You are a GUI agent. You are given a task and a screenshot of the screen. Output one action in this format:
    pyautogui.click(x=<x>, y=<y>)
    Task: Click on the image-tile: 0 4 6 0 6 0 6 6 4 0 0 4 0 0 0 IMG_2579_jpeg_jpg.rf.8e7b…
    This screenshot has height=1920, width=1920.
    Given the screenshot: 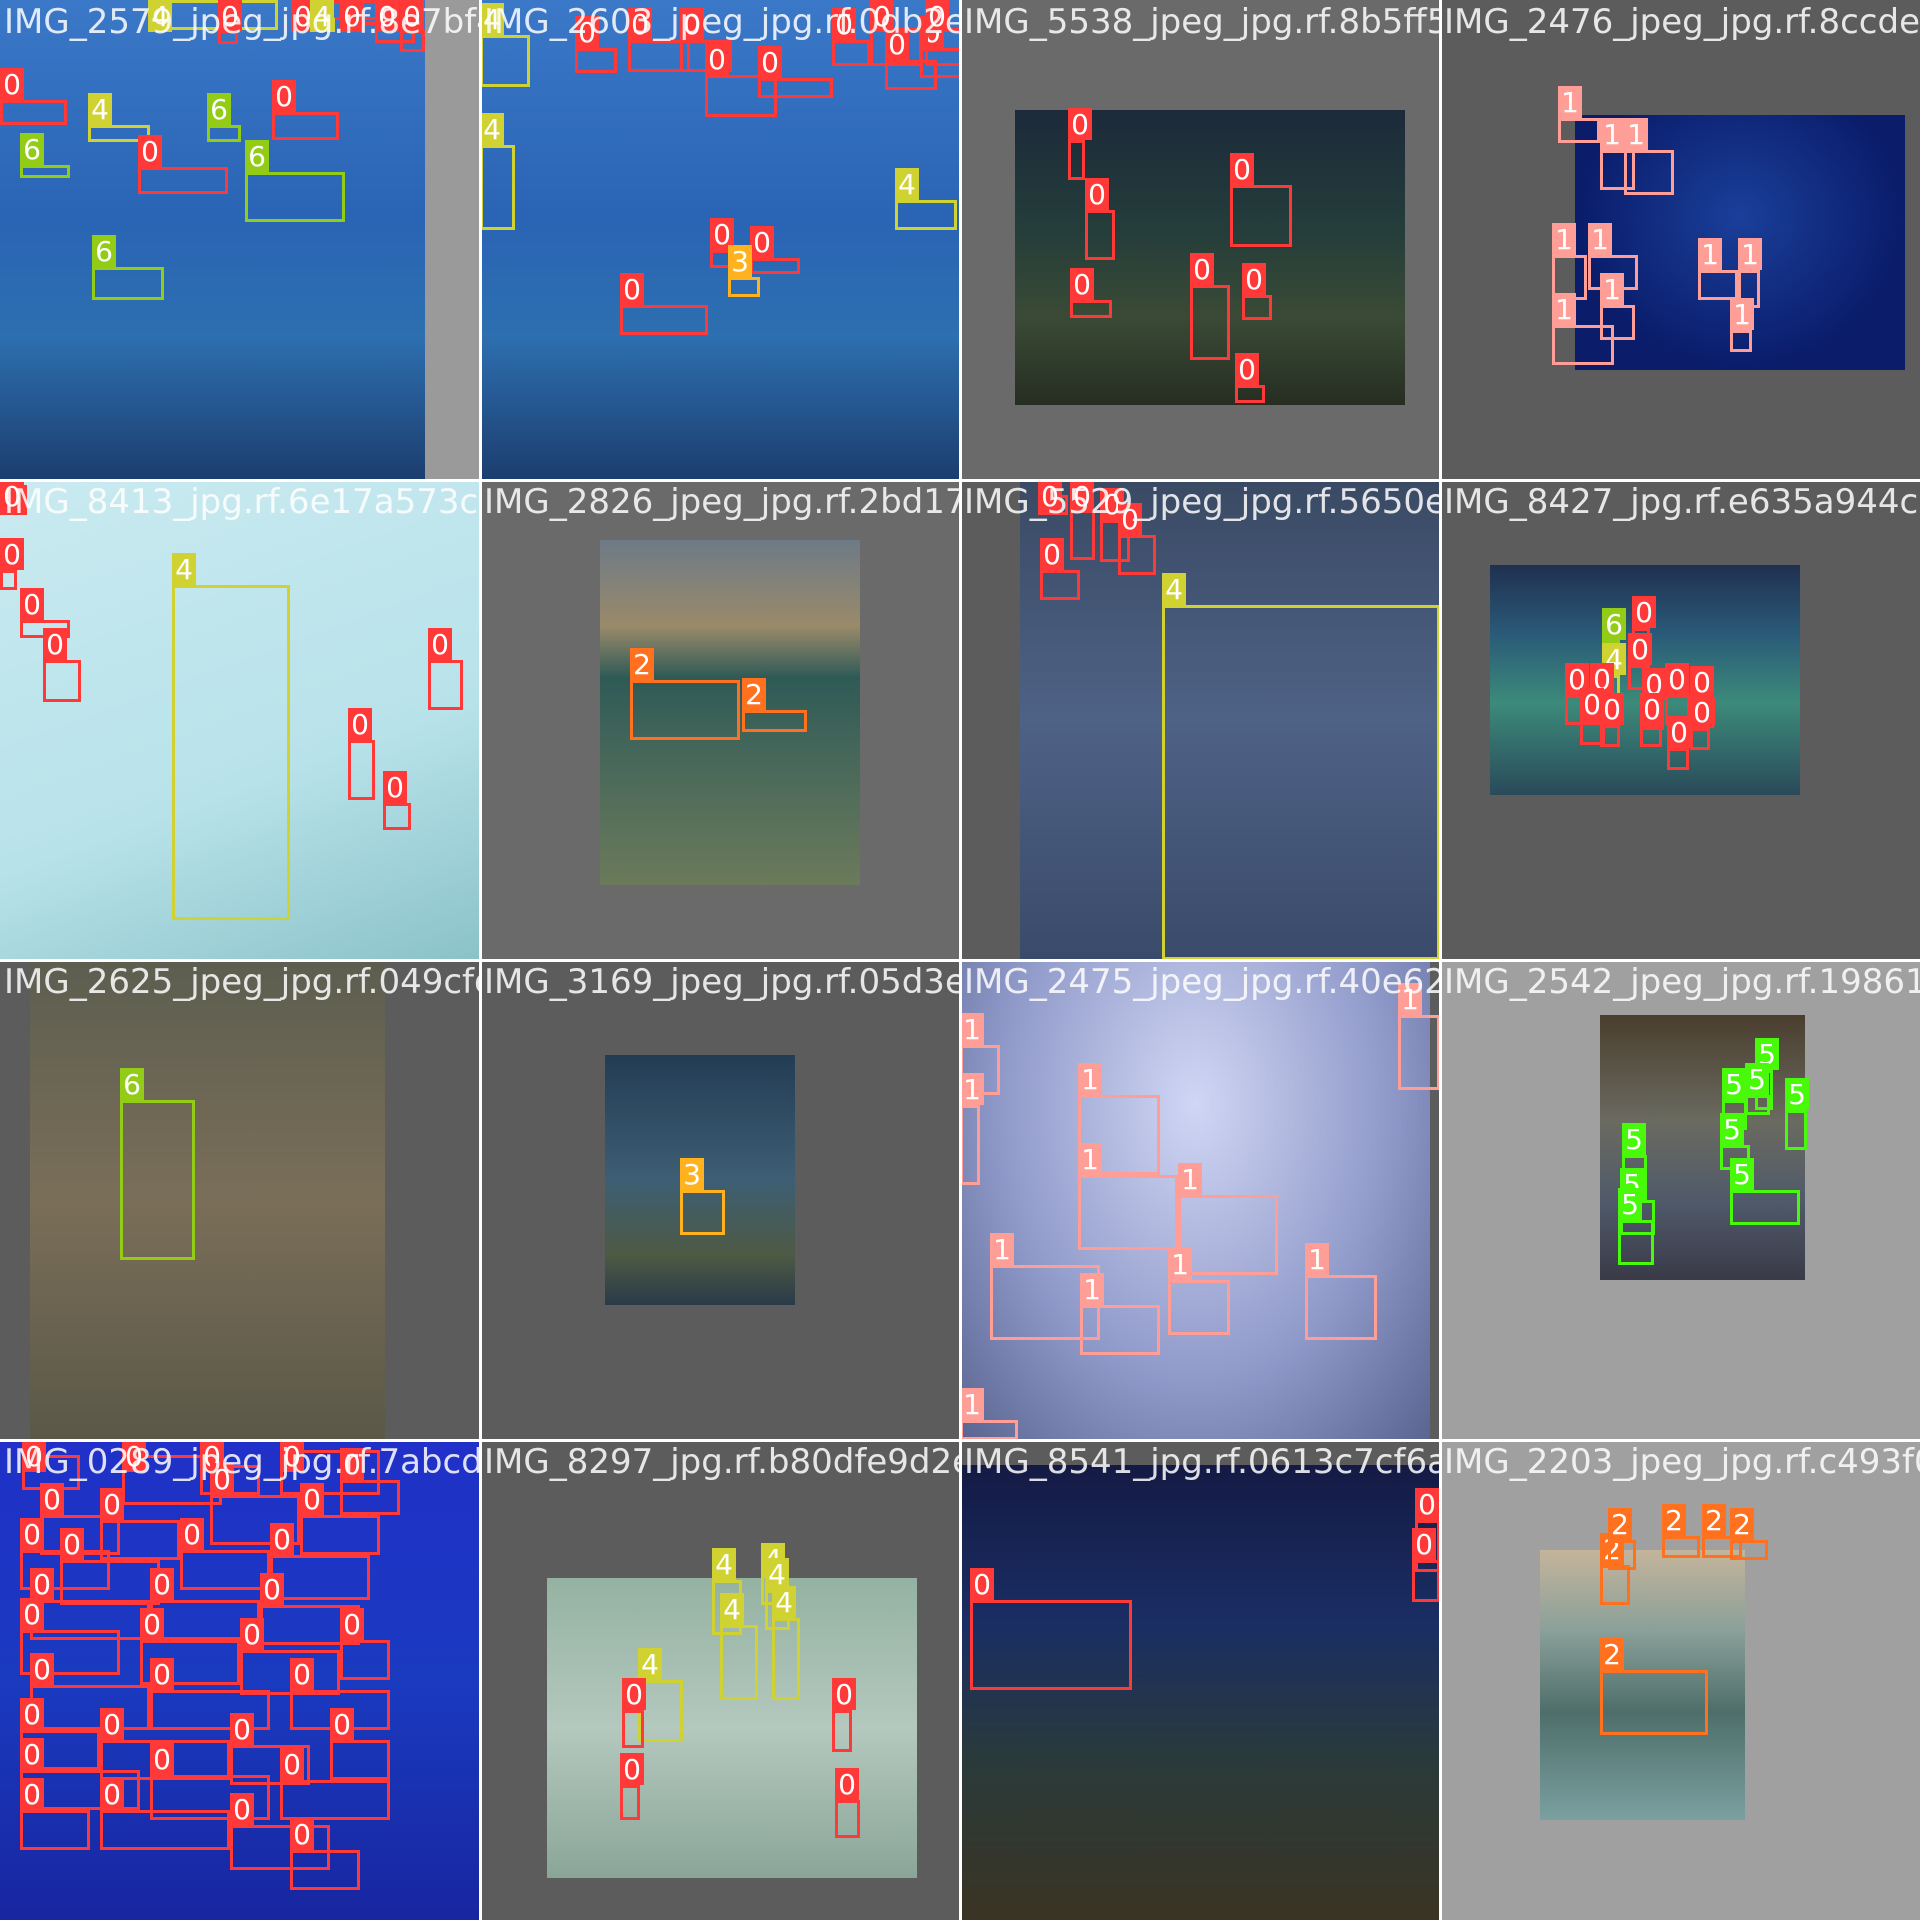 What is the action you would take?
    pyautogui.click(x=240, y=240)
    